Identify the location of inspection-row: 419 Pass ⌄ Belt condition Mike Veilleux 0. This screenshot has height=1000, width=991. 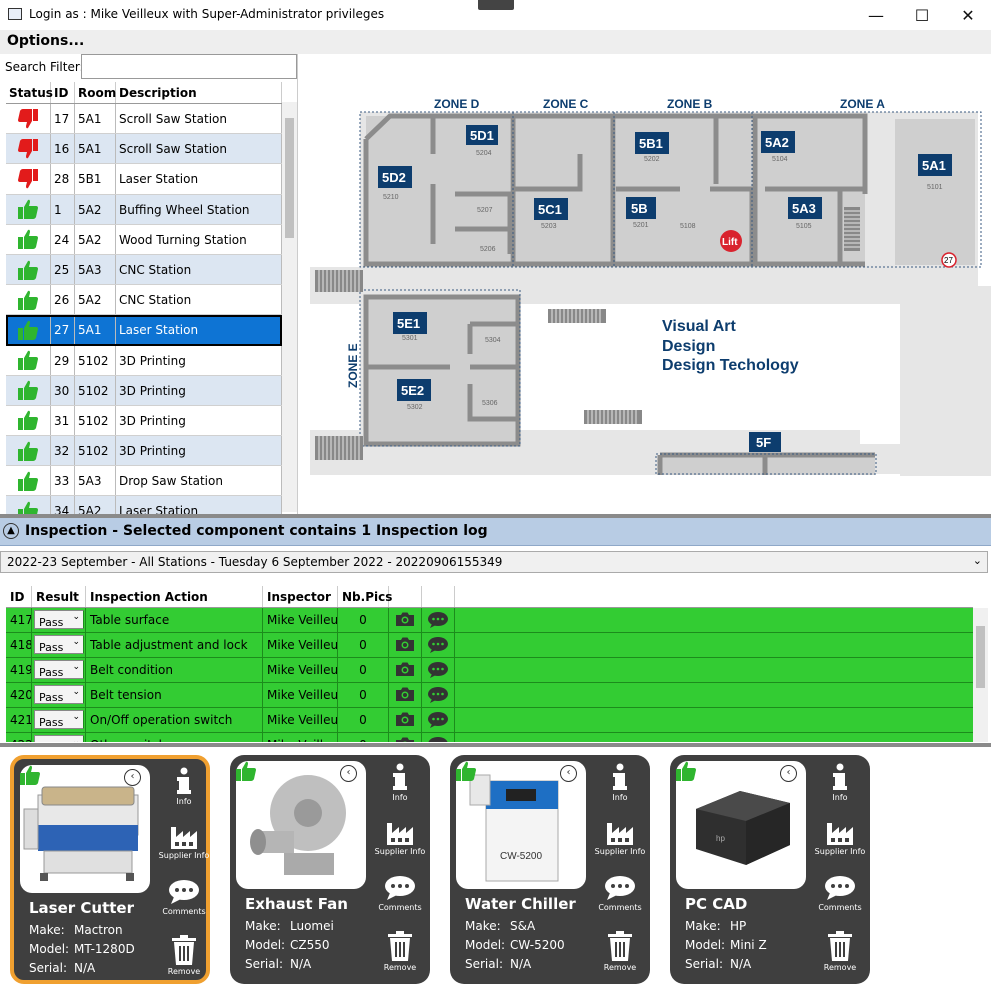
(489, 670).